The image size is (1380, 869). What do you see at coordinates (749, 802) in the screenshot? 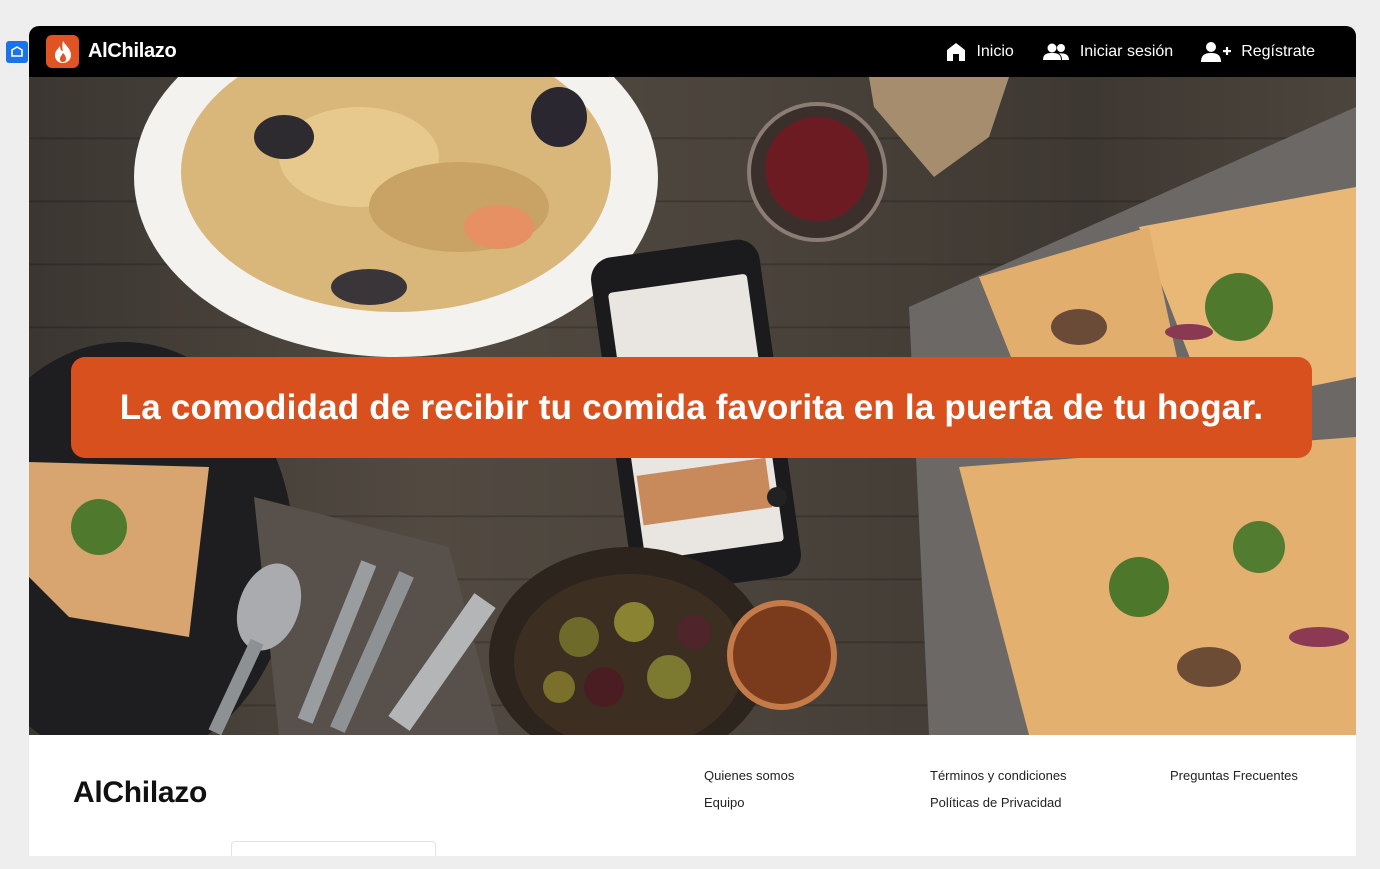
I see `footer-link-equipo: Equipo` at bounding box center [749, 802].